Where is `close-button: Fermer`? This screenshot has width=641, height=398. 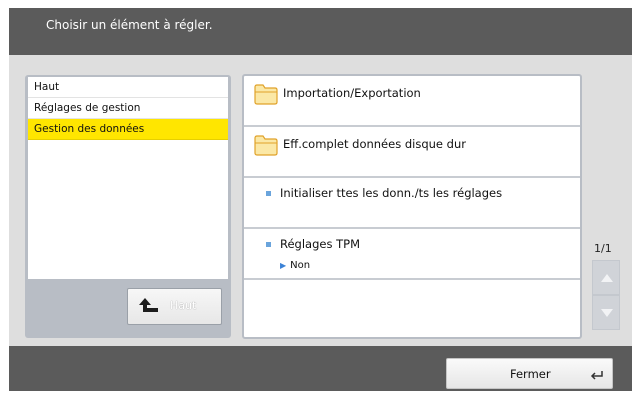
close-button: Fermer is located at coordinates (529, 373).